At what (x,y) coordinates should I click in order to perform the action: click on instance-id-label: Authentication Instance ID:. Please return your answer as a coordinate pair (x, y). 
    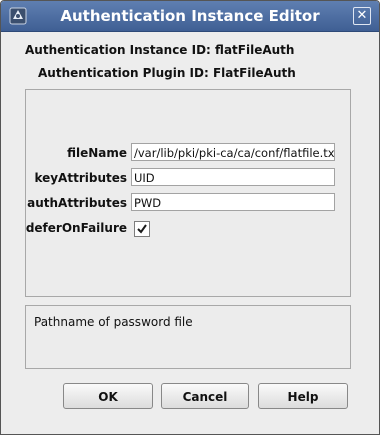
    Looking at the image, I should click on (118, 50).